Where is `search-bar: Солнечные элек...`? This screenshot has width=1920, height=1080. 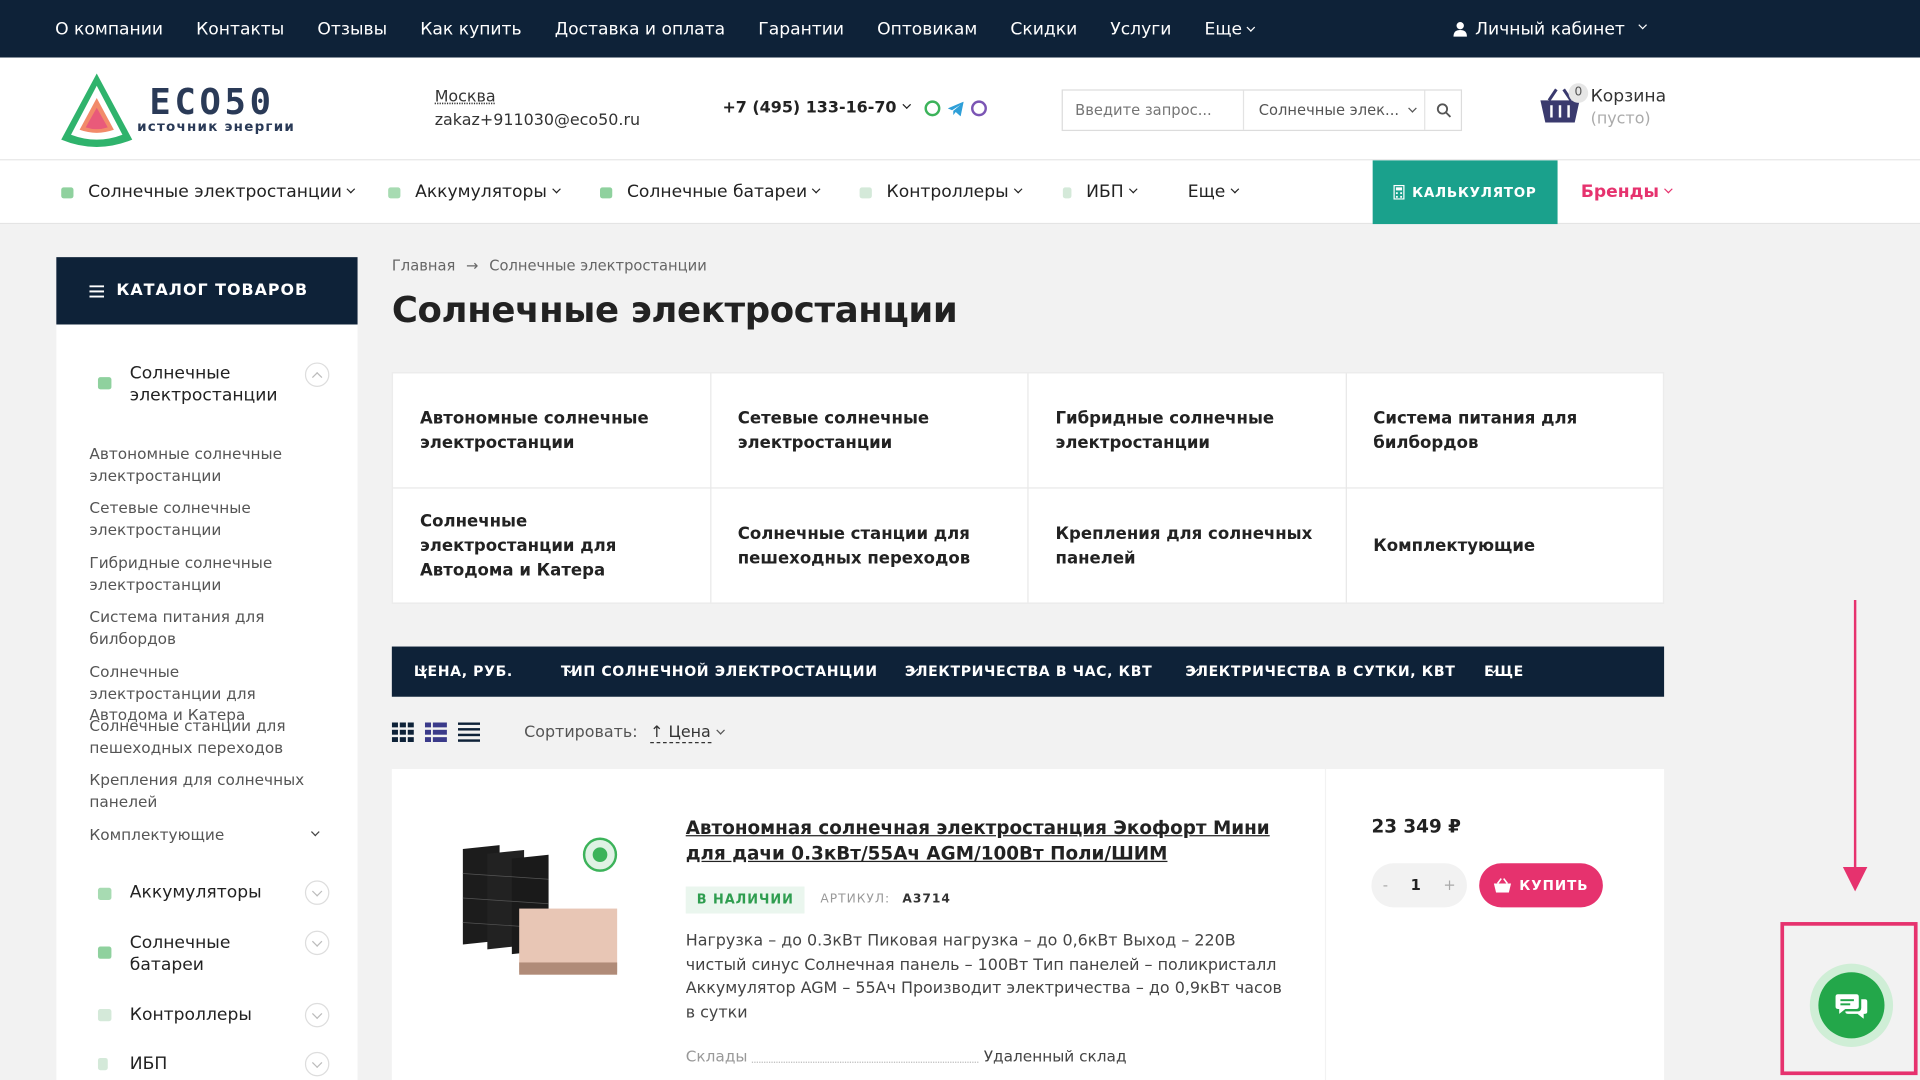
search-bar: Солнечные элек... is located at coordinates (1262, 110).